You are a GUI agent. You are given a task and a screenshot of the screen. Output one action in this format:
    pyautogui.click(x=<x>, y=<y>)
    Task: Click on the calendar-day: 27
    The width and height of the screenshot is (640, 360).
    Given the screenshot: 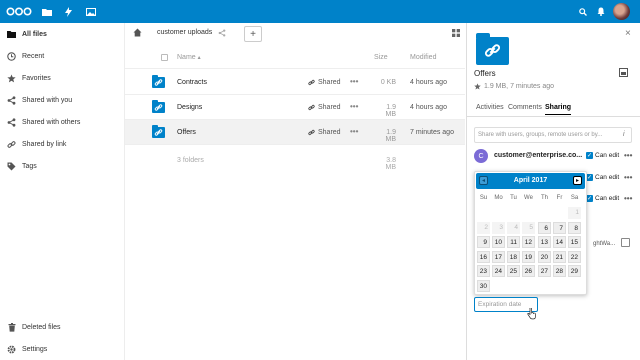 What is the action you would take?
    pyautogui.click(x=544, y=271)
    